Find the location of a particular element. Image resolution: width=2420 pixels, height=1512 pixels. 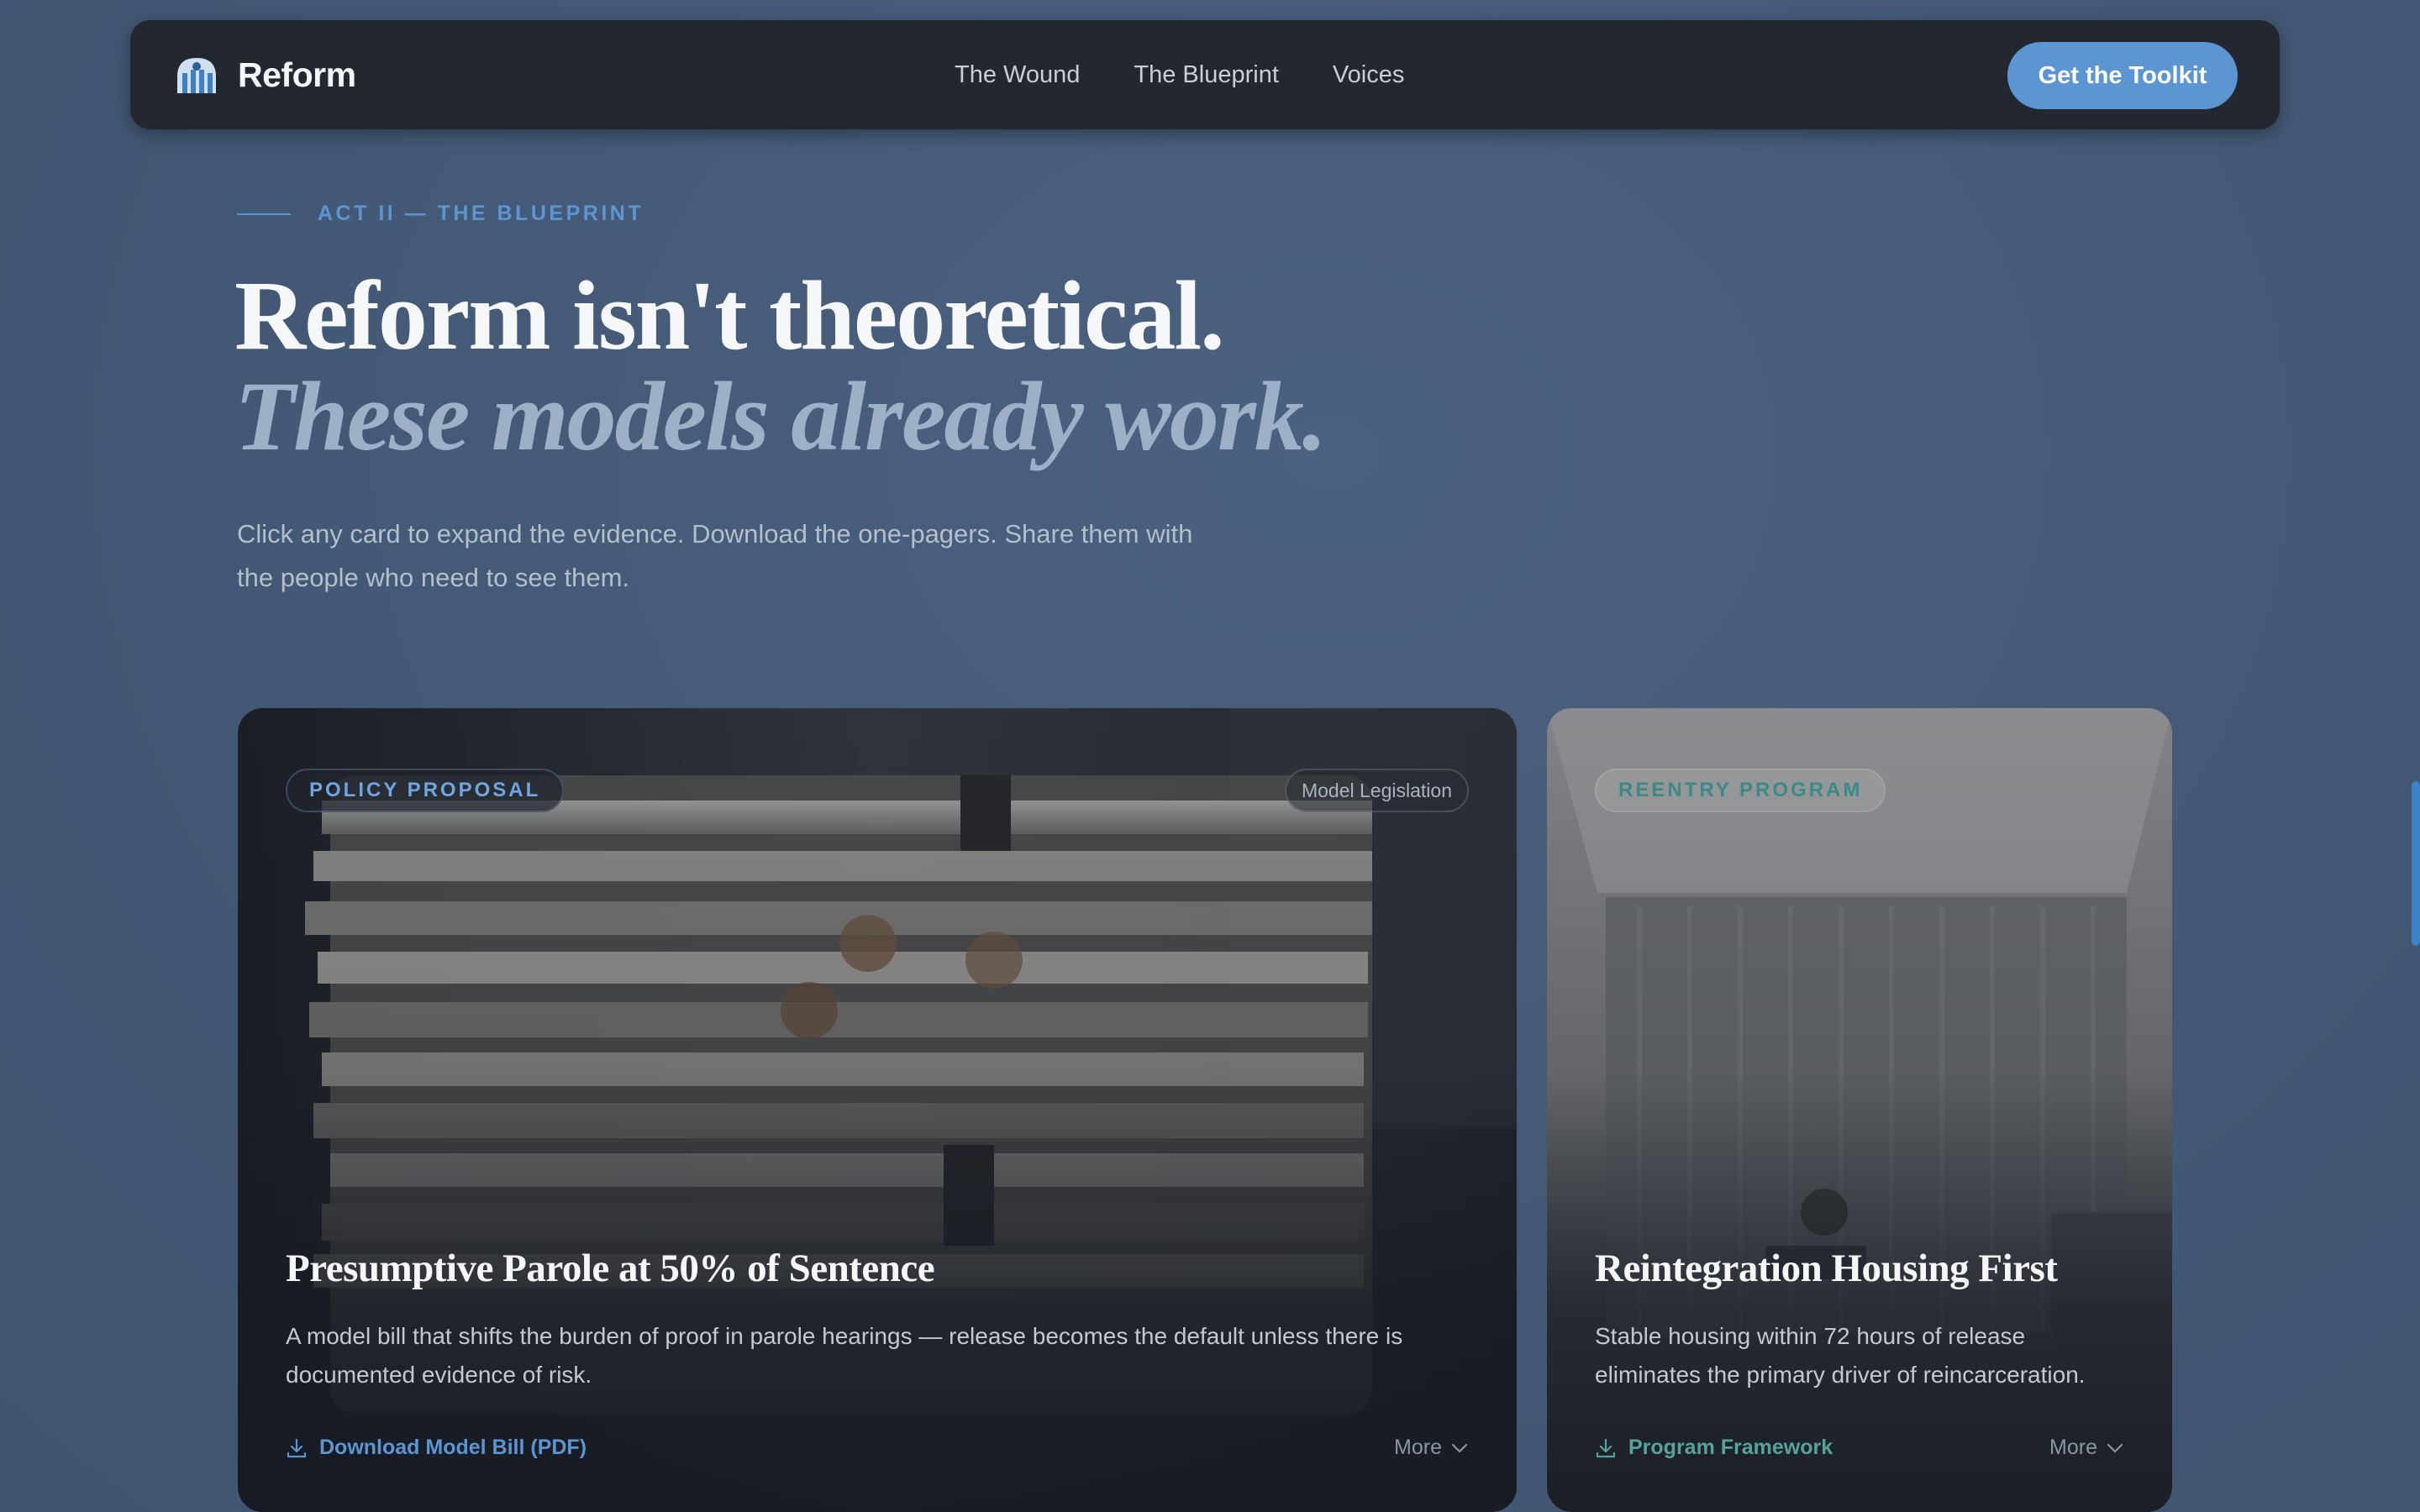

nav-links: The Wound The Blueprint Voices is located at coordinates (1179, 74).